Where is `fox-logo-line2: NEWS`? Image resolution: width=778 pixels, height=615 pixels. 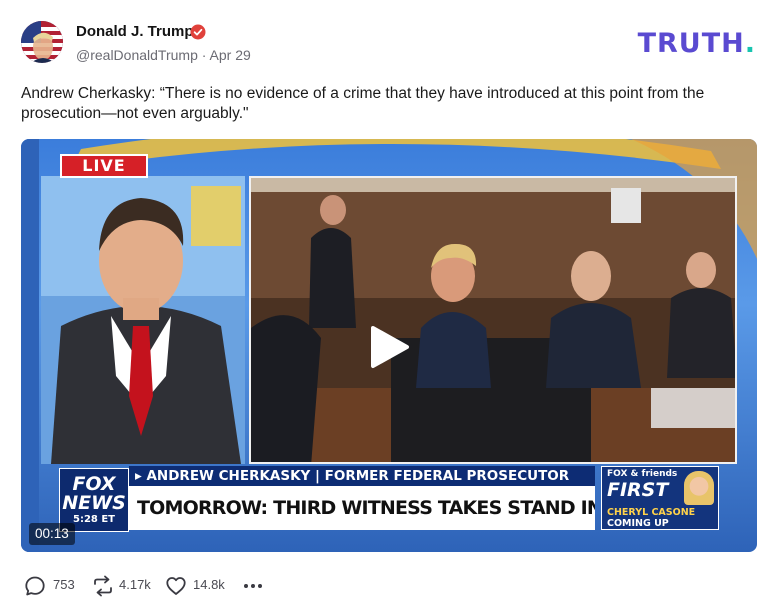
fox-logo-line2: NEWS is located at coordinates (94, 503).